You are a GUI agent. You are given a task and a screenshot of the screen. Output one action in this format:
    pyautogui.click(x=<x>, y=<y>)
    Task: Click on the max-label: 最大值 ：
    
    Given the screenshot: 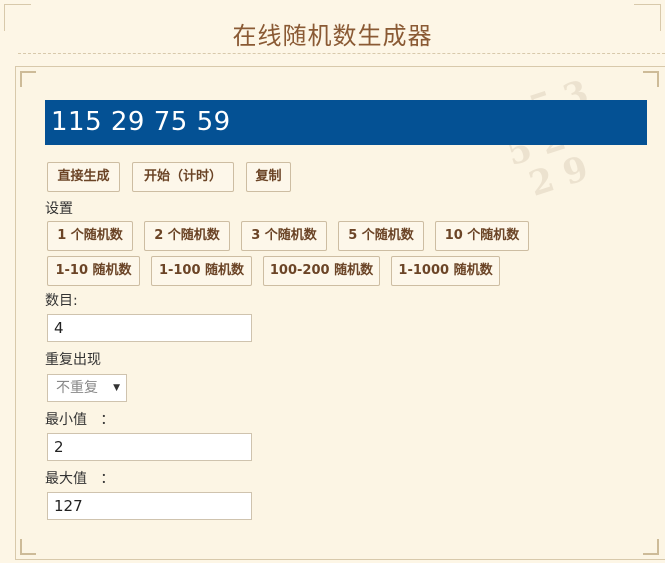 What is the action you would take?
    pyautogui.click(x=80, y=479)
    